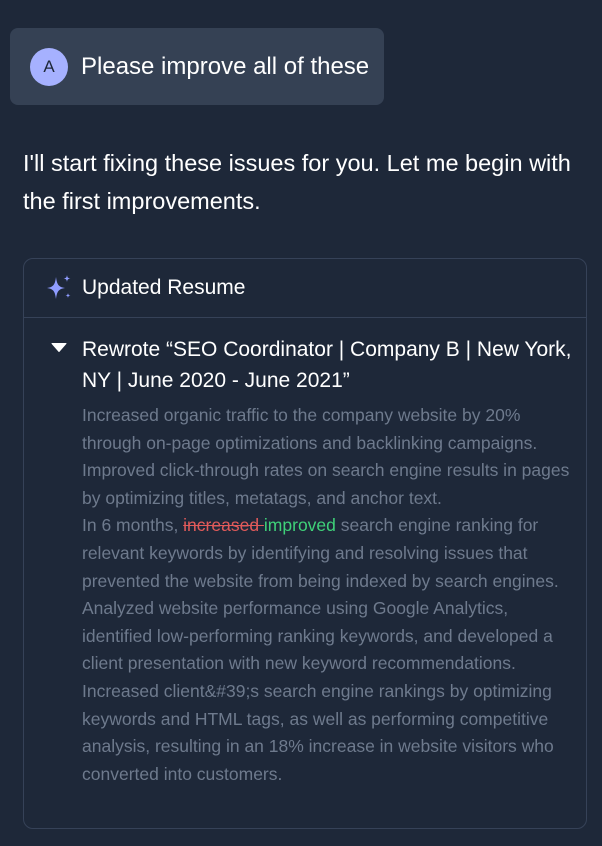  Describe the element at coordinates (299, 525) in the screenshot. I see `inserted-text: improved` at that location.